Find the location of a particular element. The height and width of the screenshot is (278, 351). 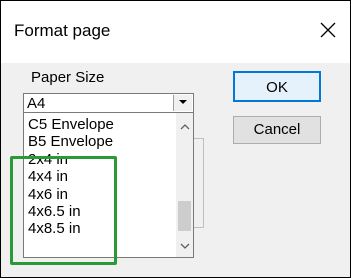

list-item: 4x4 in is located at coordinates (100, 176).